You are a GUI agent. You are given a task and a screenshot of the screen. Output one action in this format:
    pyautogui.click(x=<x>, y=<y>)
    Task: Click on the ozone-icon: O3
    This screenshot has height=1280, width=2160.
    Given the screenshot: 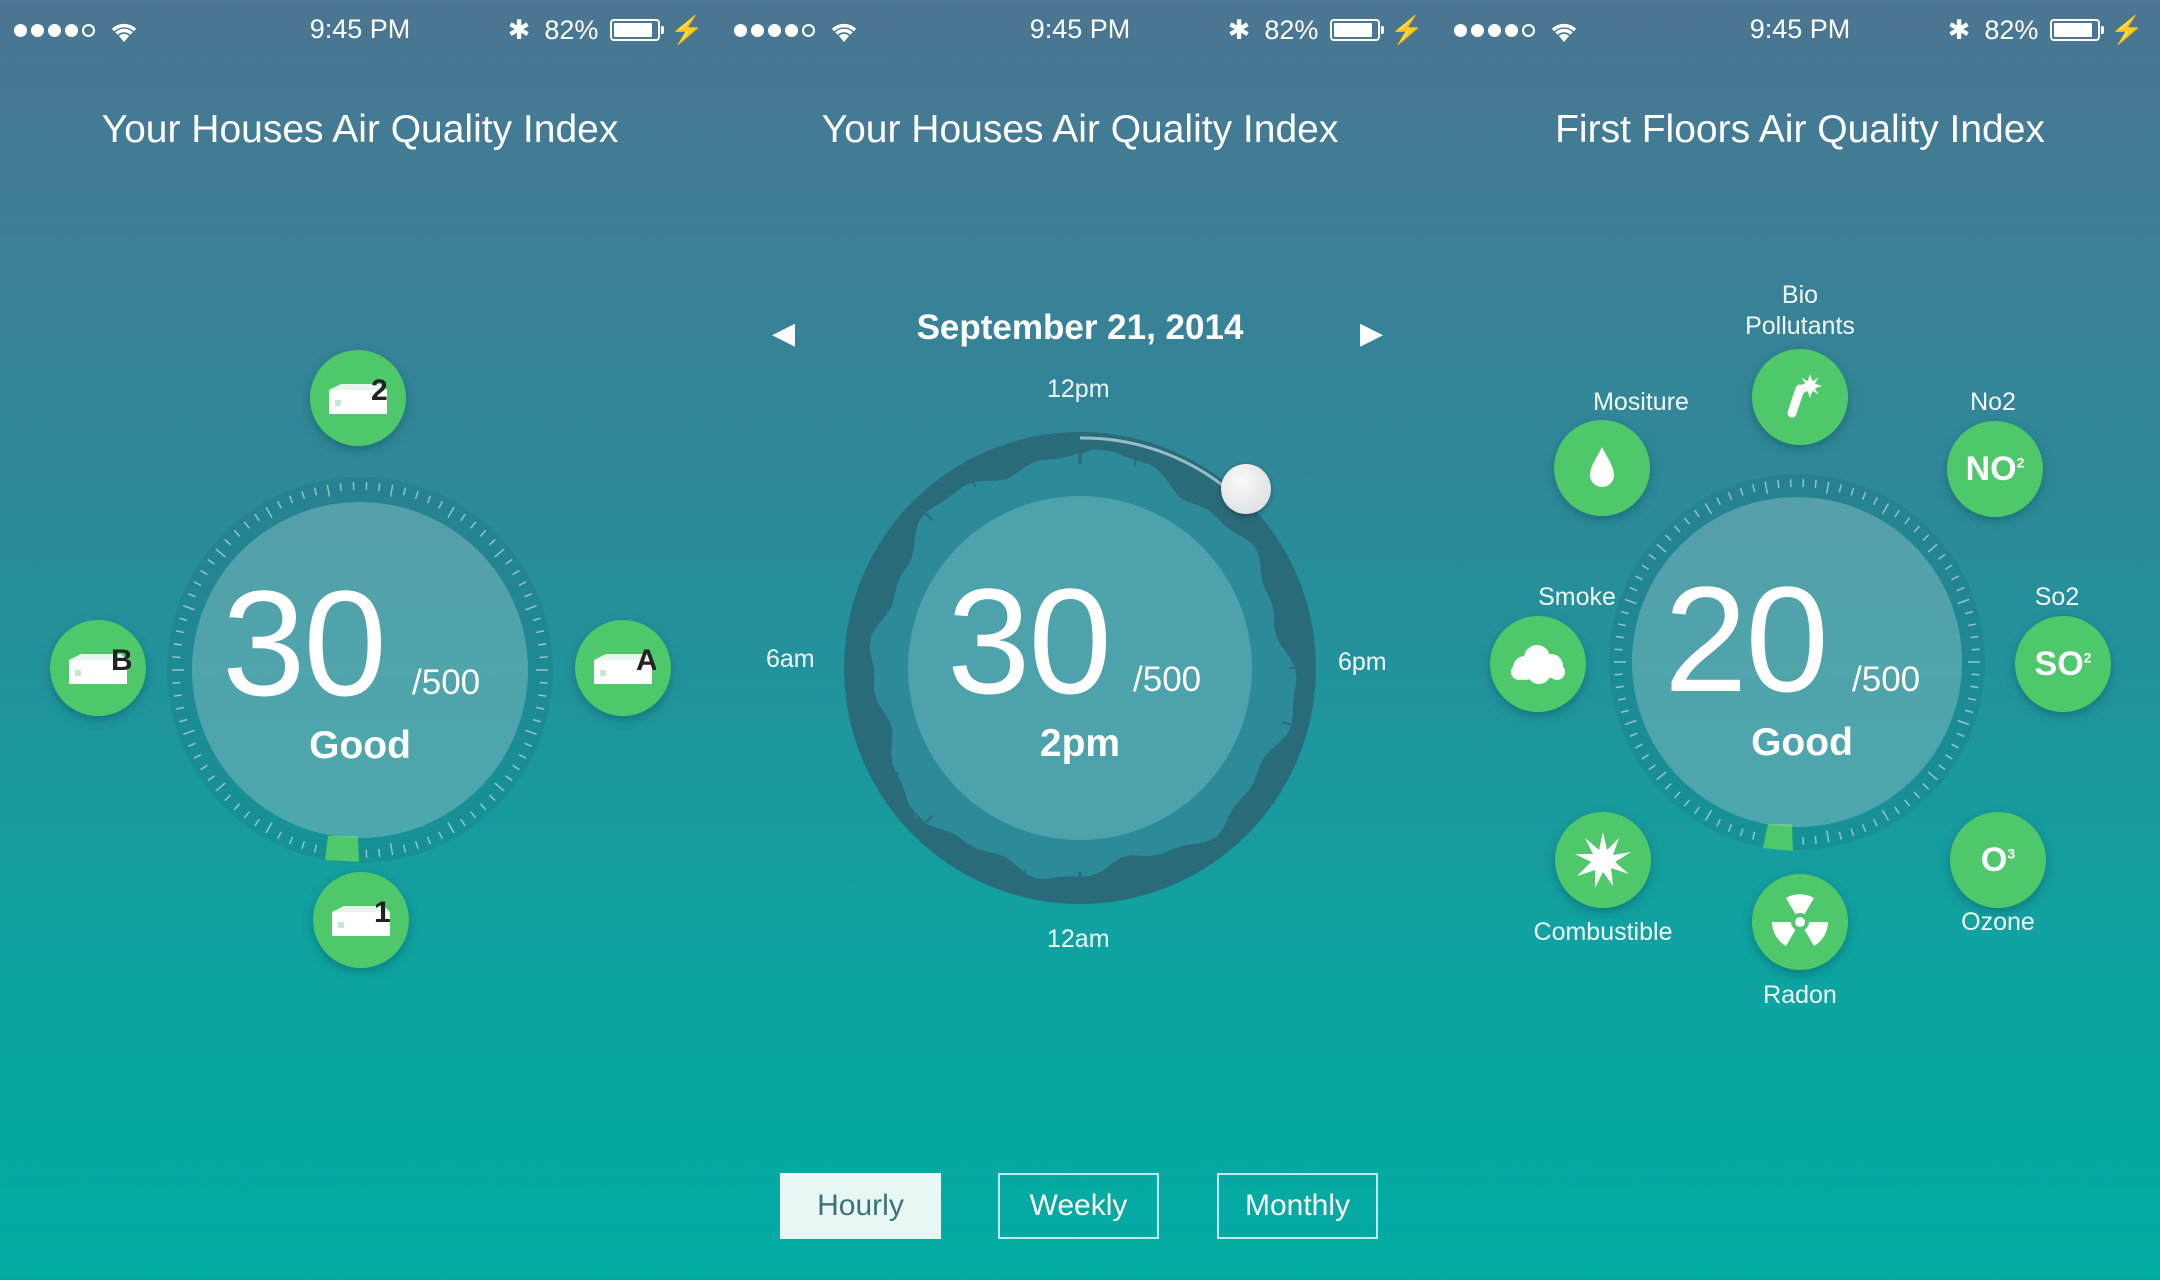 What is the action you would take?
    pyautogui.click(x=1998, y=859)
    